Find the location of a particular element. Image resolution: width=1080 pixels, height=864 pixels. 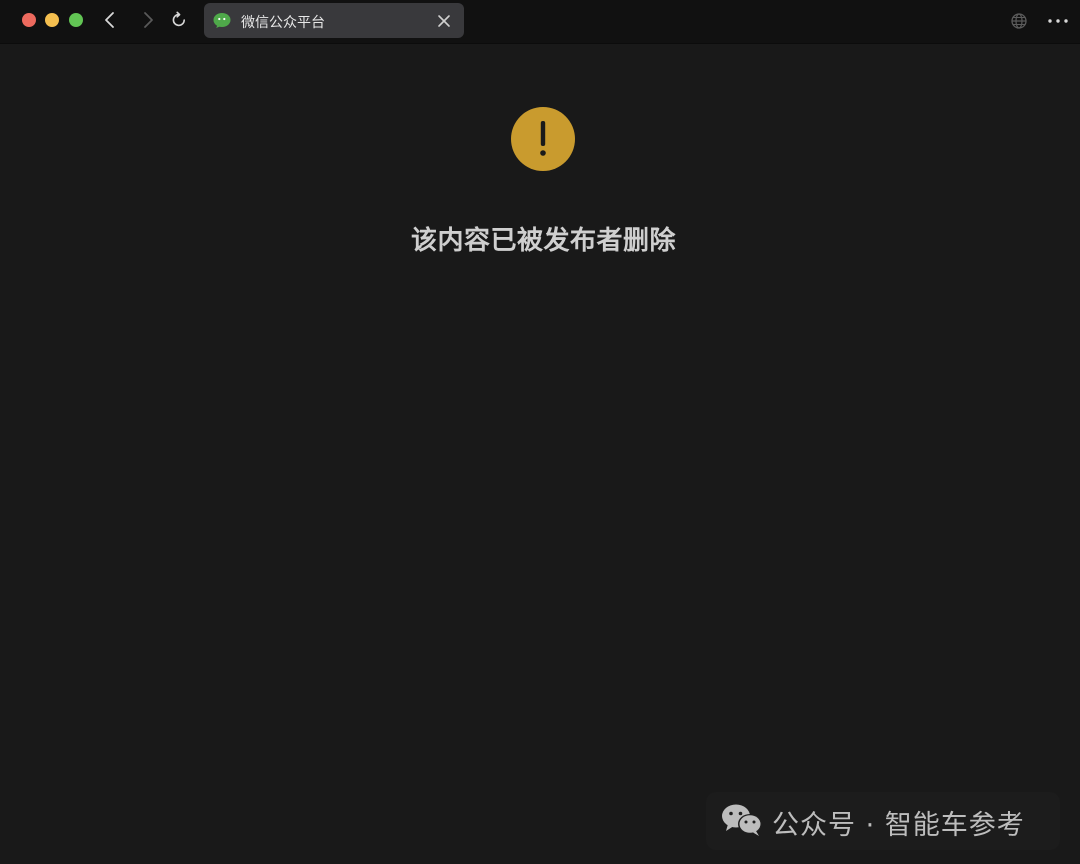

watermark: 公众号 · 智能车参考 is located at coordinates (883, 821).